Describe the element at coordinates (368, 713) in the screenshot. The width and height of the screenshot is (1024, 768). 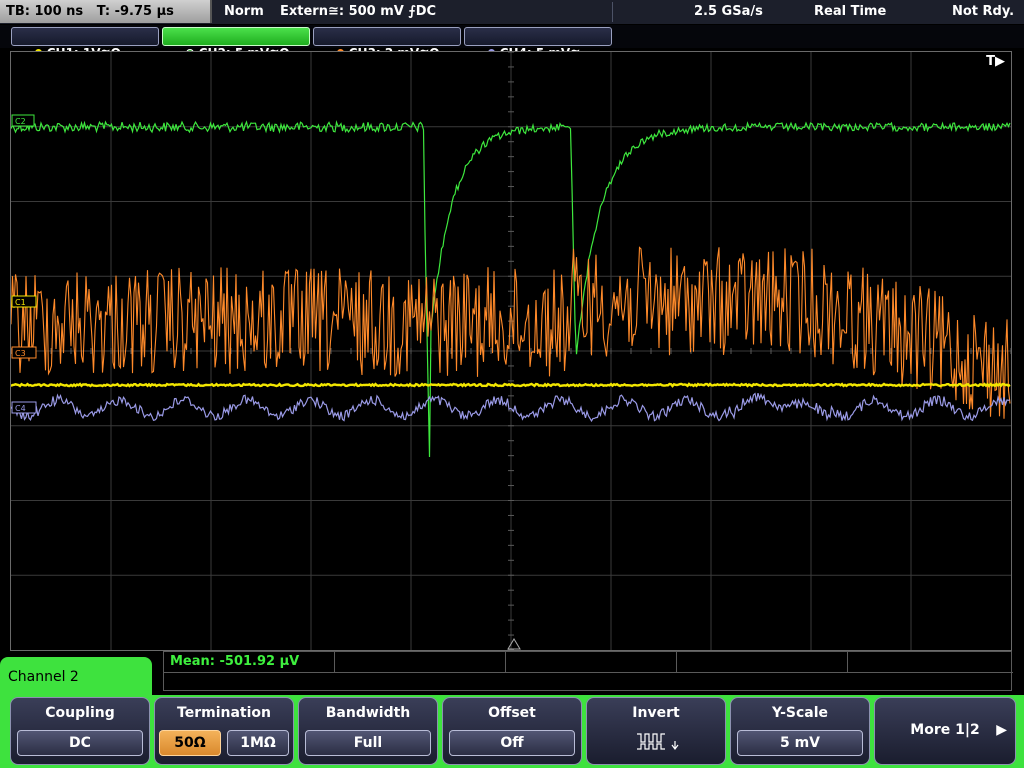
I see `bandwidth-label: Bandwidth` at that location.